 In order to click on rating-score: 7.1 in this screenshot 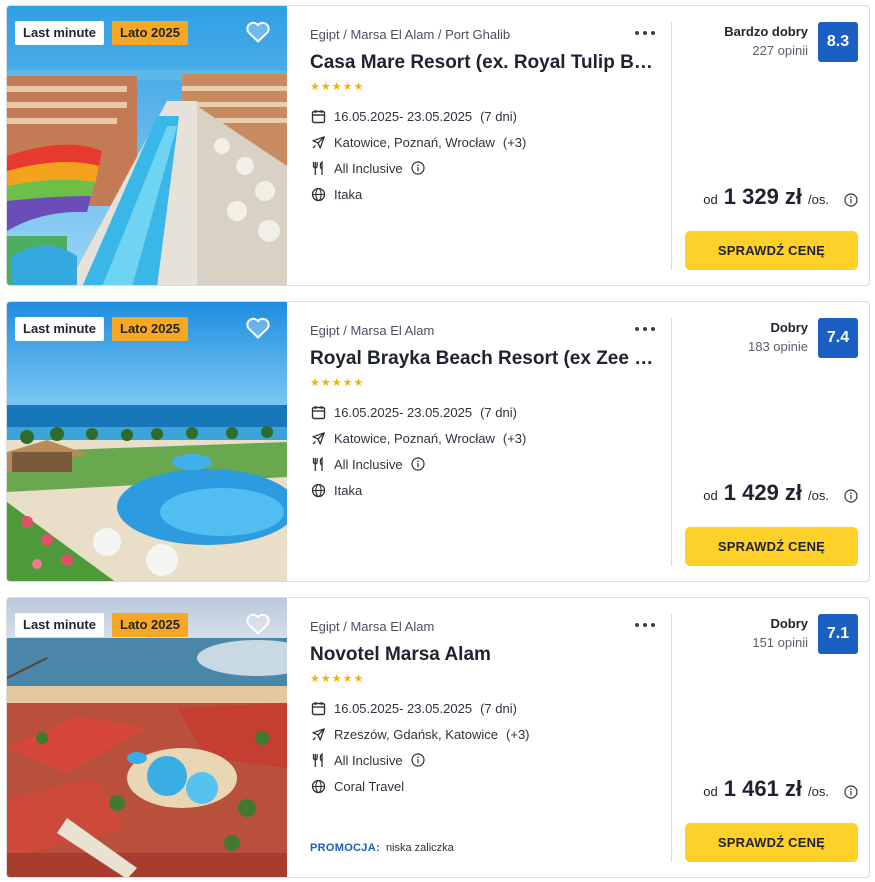, I will do `click(838, 634)`.